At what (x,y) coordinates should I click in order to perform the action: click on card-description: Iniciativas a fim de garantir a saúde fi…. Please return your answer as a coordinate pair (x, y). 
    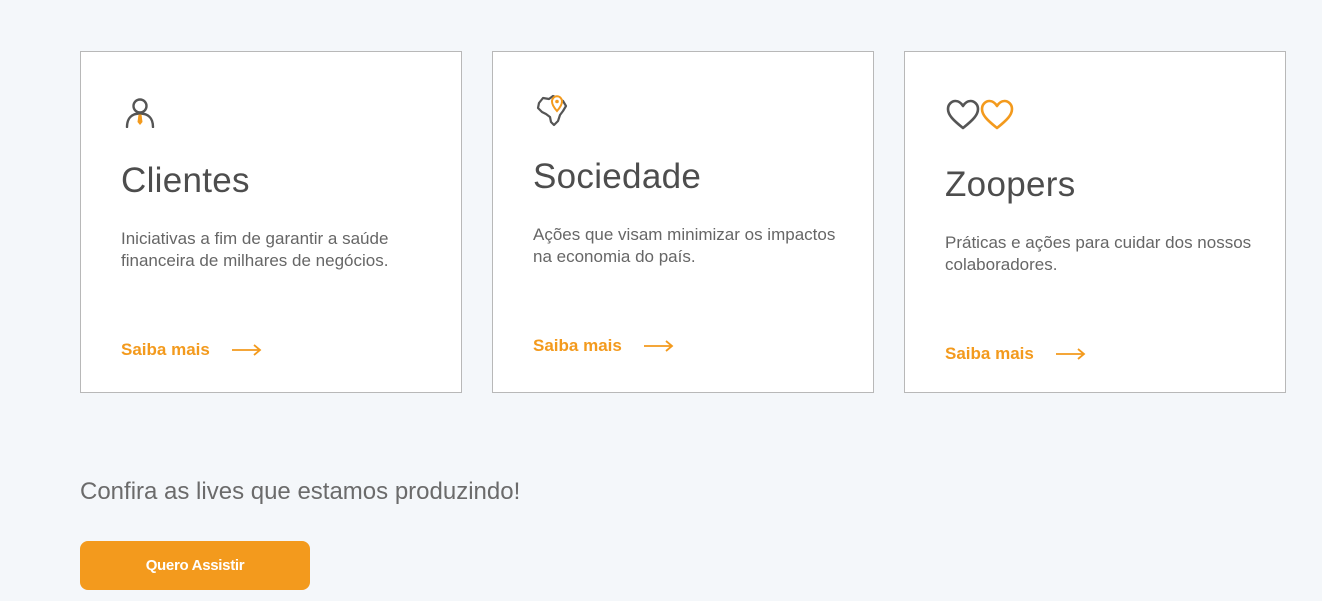
    Looking at the image, I should click on (255, 249).